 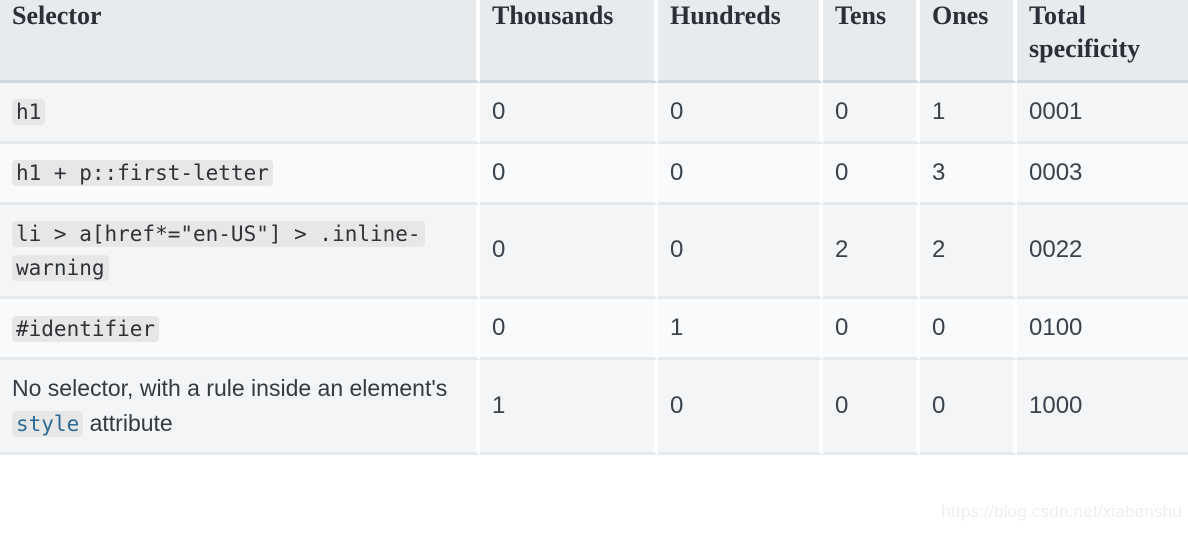 What do you see at coordinates (48, 424) in the screenshot?
I see `selector-inline-code: style` at bounding box center [48, 424].